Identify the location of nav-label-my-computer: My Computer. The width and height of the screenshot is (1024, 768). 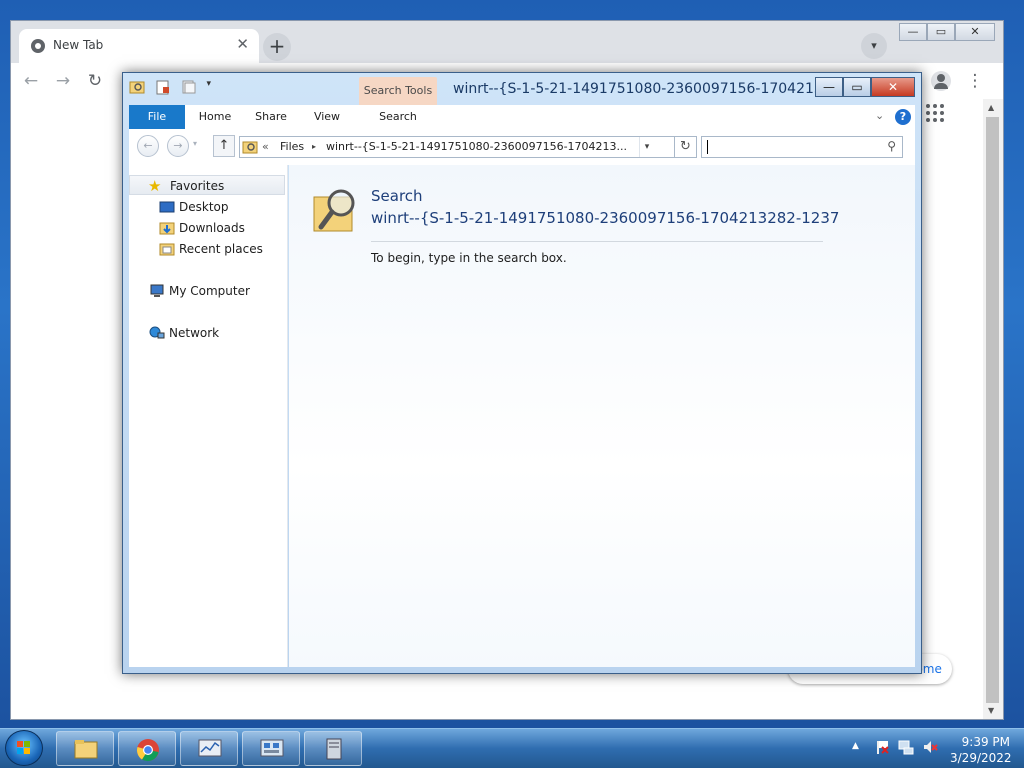
(209, 291).